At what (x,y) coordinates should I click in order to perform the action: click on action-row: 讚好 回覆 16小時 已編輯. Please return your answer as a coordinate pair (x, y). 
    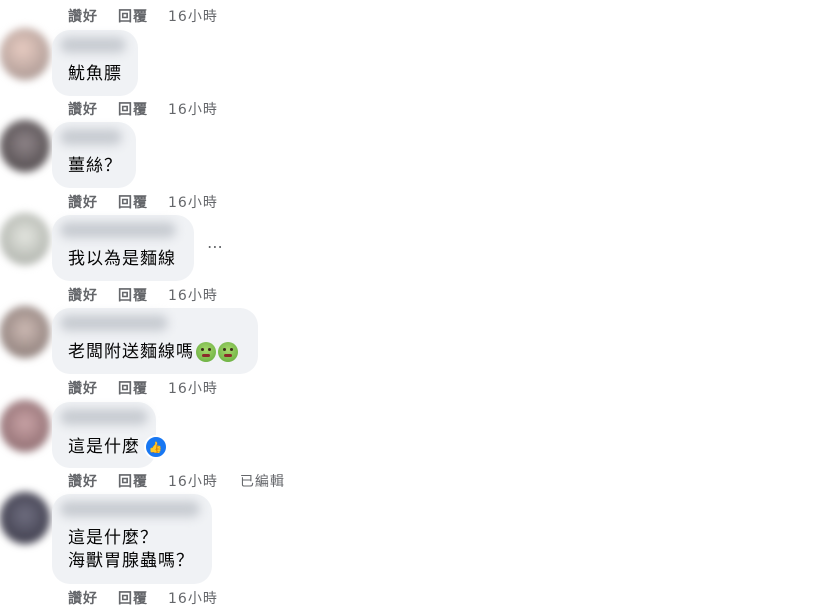
    Looking at the image, I should click on (176, 481).